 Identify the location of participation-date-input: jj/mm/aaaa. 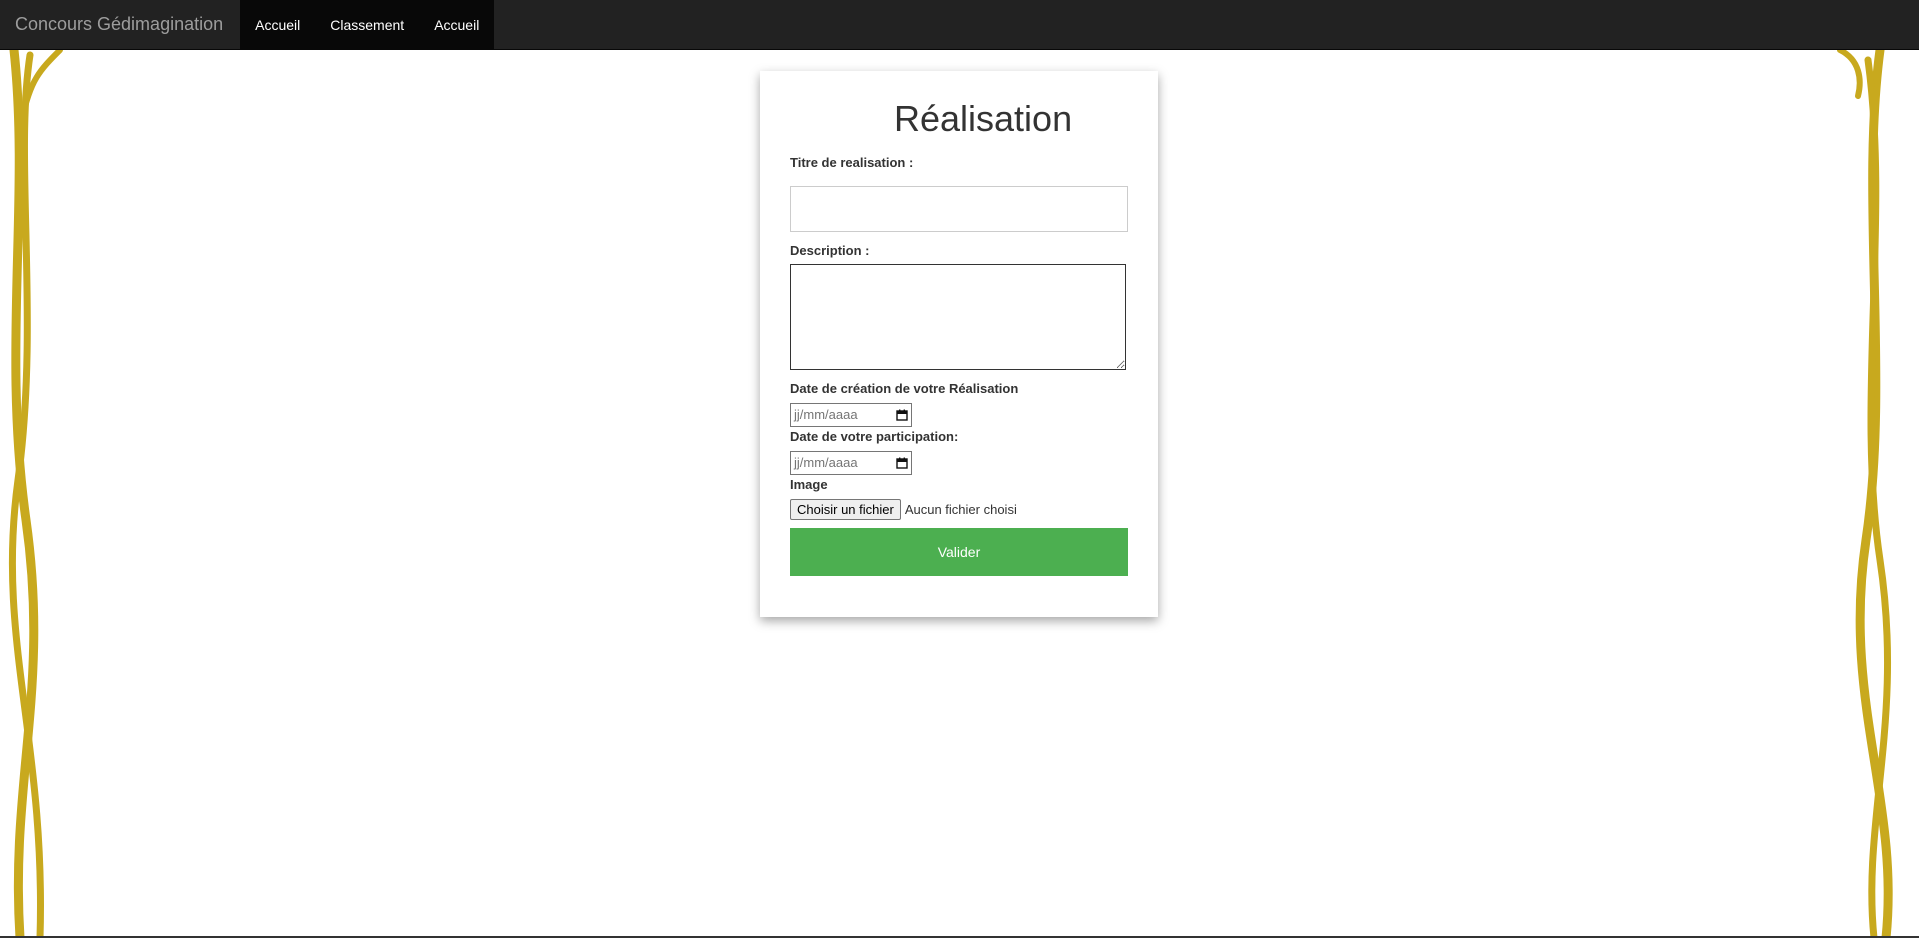
(851, 462).